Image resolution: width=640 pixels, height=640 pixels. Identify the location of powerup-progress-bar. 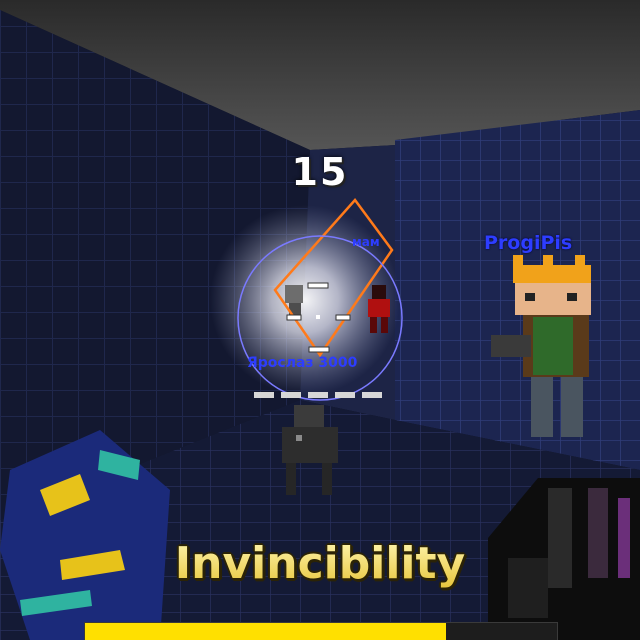
(321, 631).